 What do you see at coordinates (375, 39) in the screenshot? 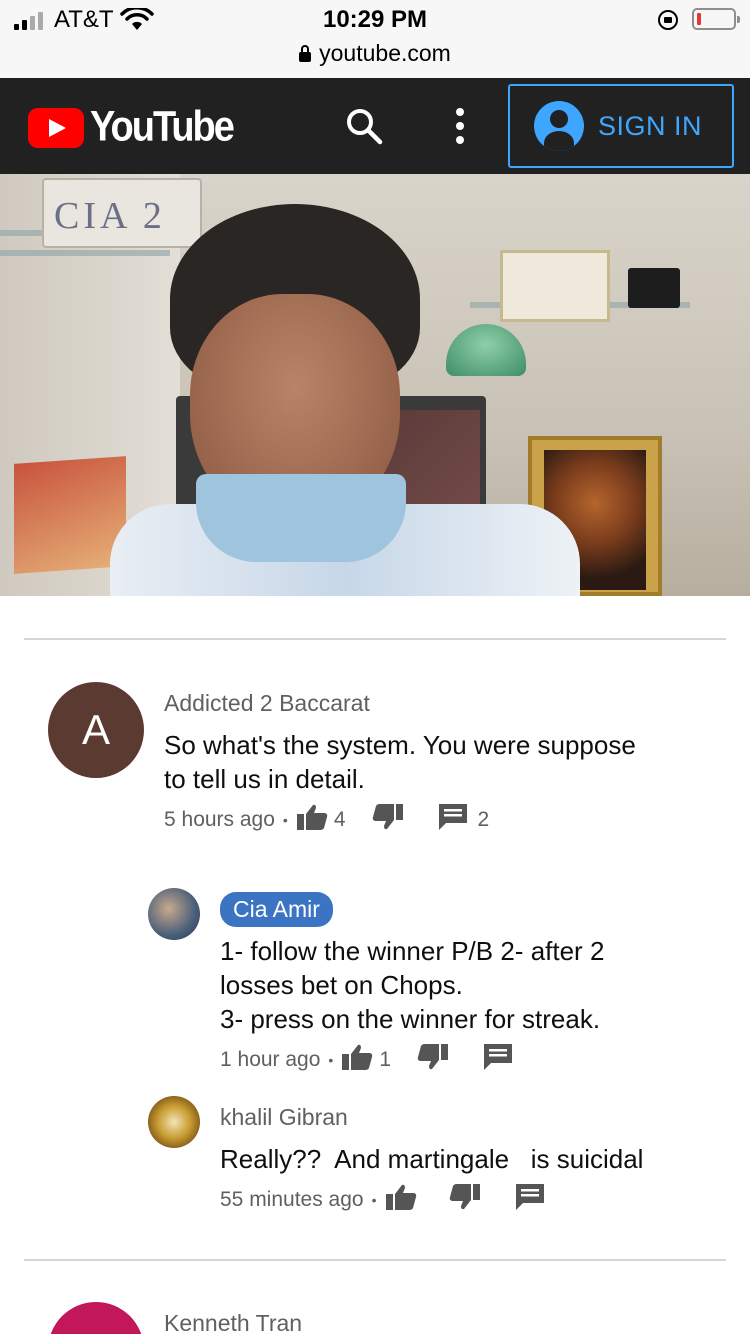
I see `status-bar: AT&T 10:29 PM youtube.com` at bounding box center [375, 39].